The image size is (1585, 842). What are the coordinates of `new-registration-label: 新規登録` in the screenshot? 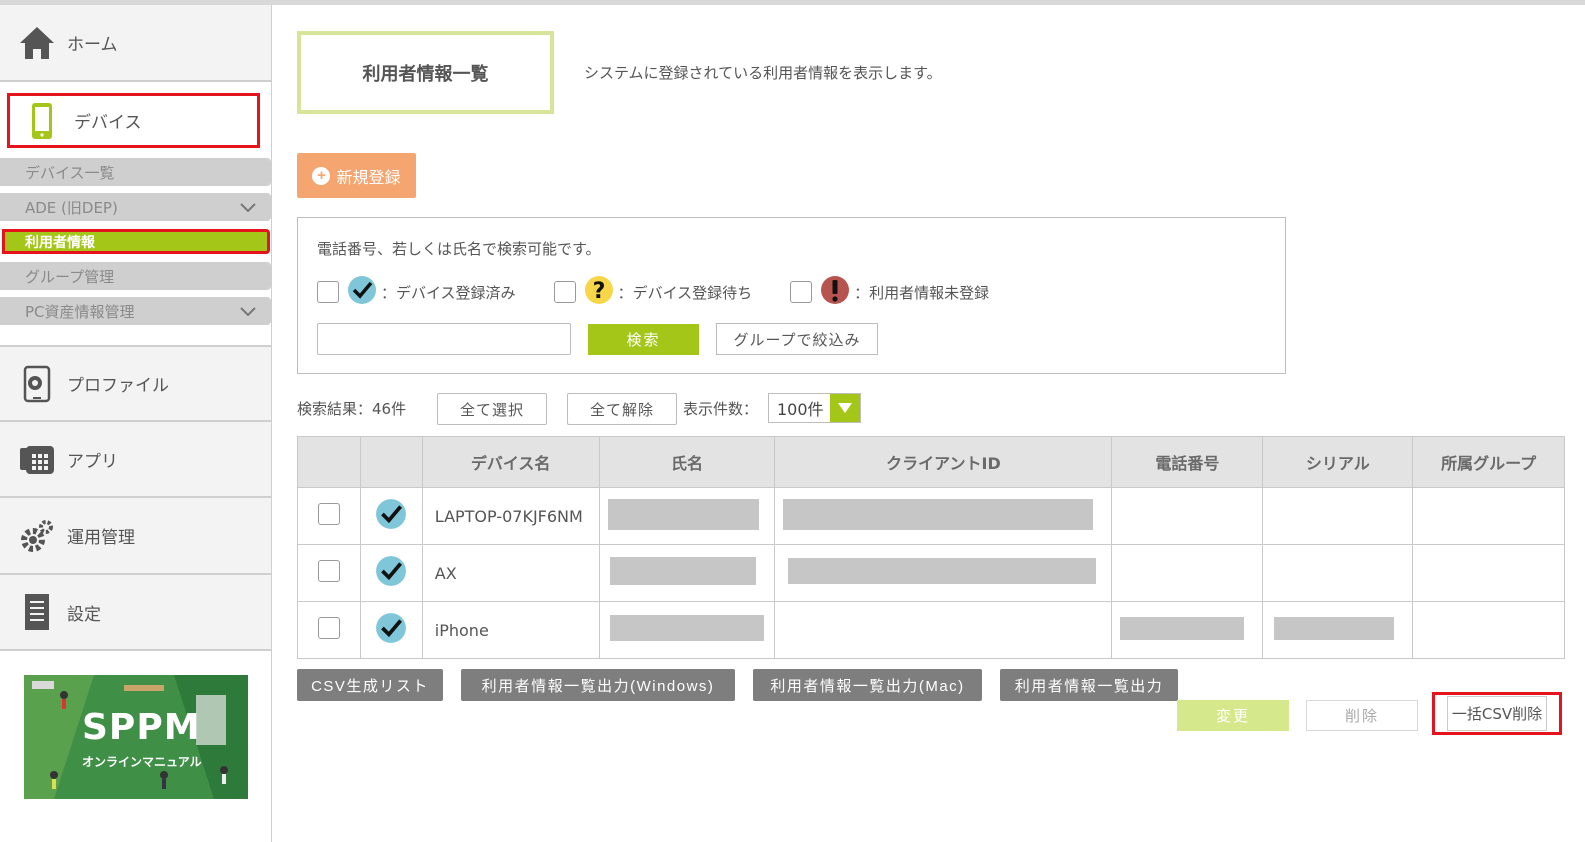 It's located at (368, 178).